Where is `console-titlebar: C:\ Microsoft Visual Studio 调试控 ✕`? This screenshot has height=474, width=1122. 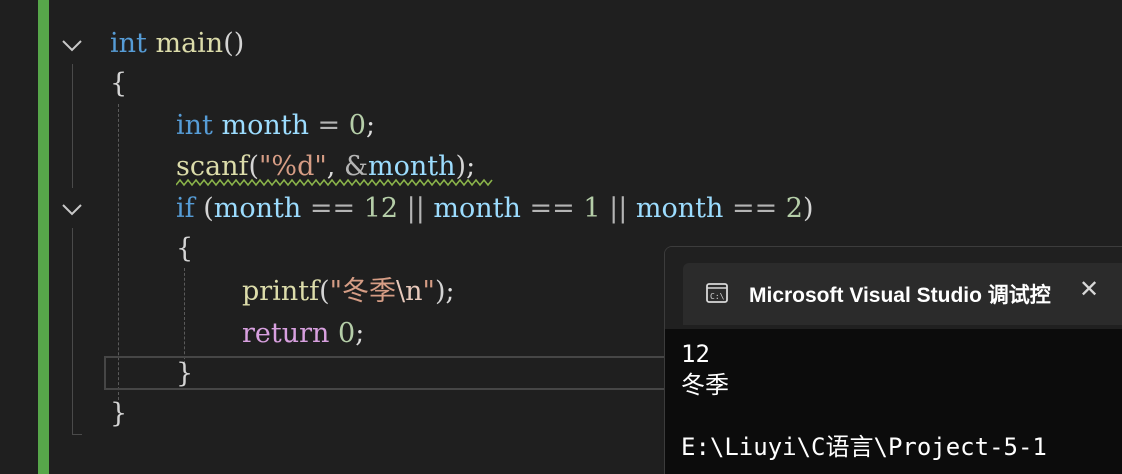
console-titlebar: C:\ Microsoft Visual Studio 调试控 ✕ is located at coordinates (893, 288).